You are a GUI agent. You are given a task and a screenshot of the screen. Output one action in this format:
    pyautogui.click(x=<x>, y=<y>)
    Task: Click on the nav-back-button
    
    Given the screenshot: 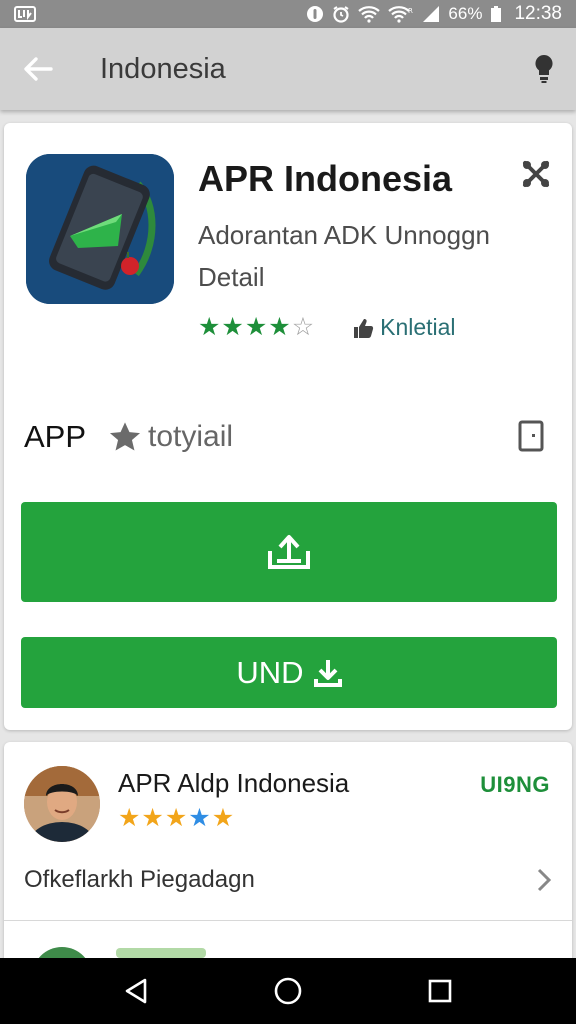 What is the action you would take?
    pyautogui.click(x=136, y=991)
    